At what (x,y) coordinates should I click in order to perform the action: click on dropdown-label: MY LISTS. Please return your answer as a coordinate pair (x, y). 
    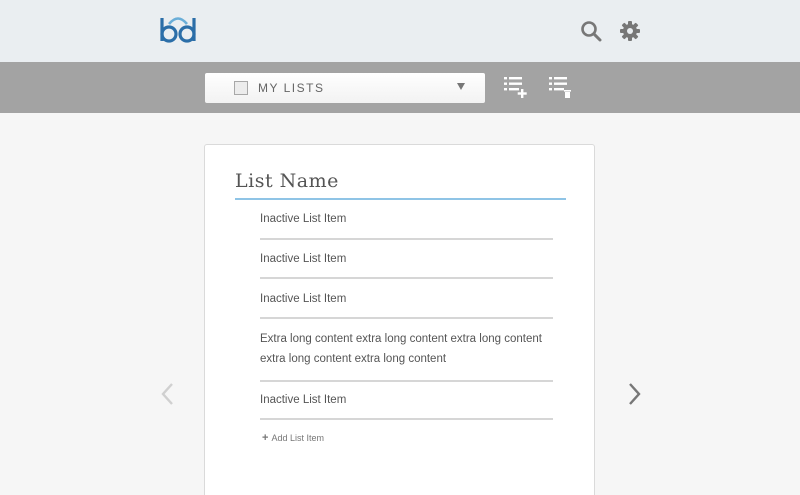
    Looking at the image, I should click on (291, 88).